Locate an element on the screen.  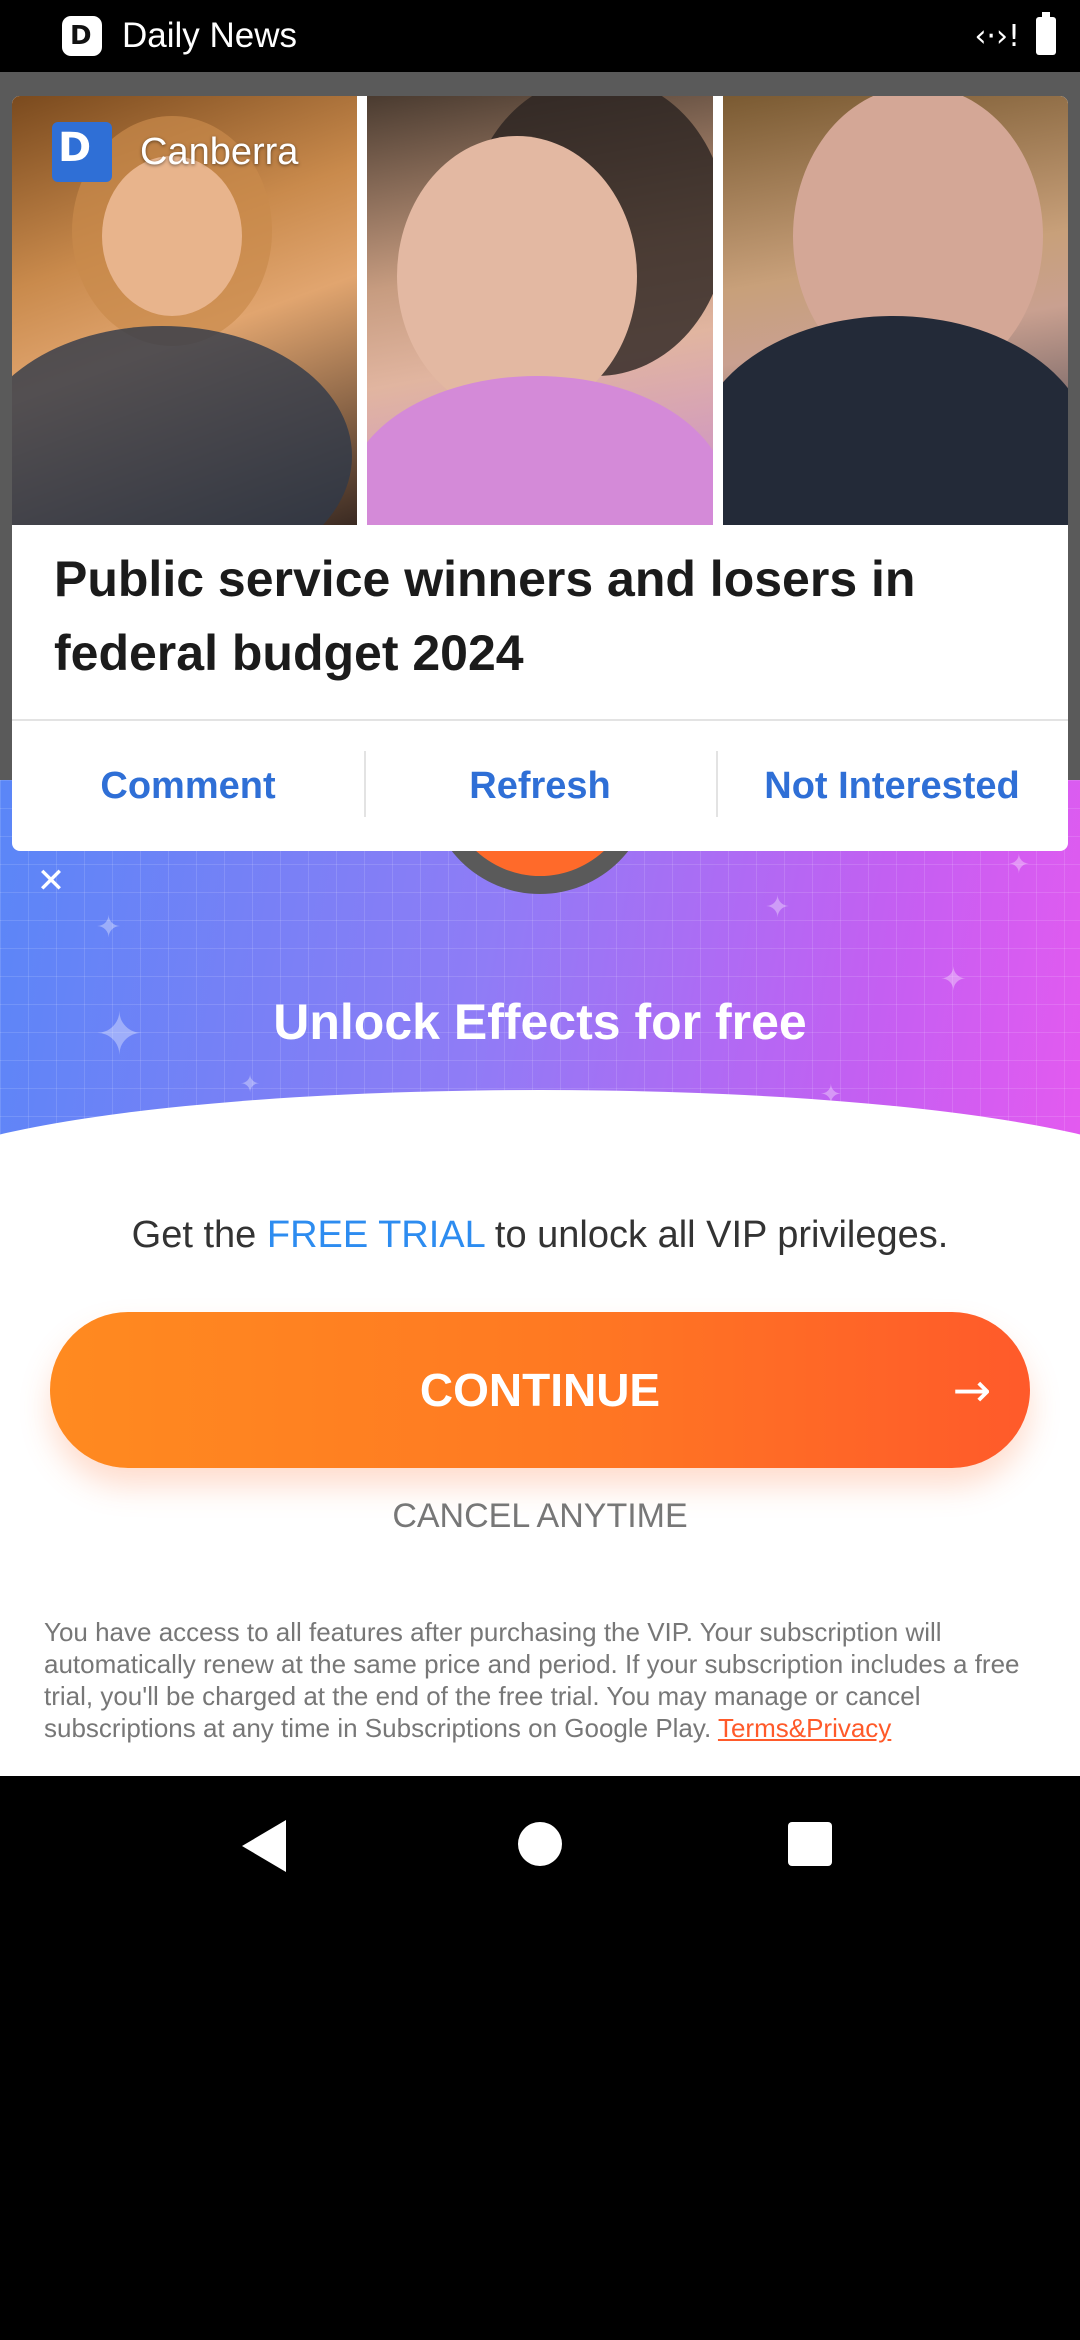
terms-privacy-link: Terms&Privacy is located at coordinates (804, 1728).